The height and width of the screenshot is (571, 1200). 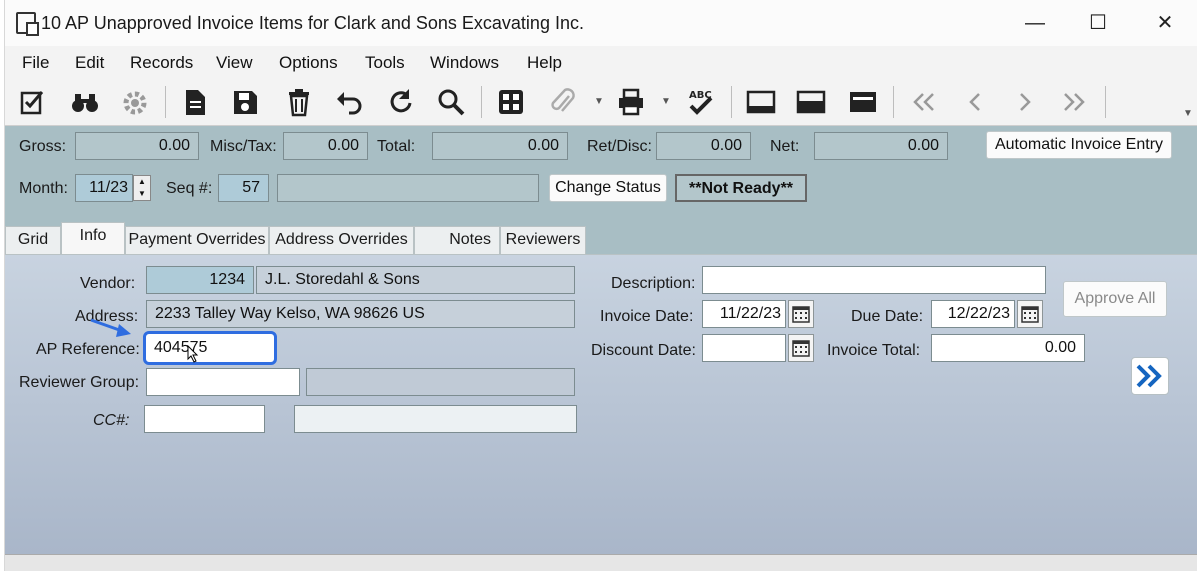 I want to click on reviewer-group-description, so click(x=440, y=382).